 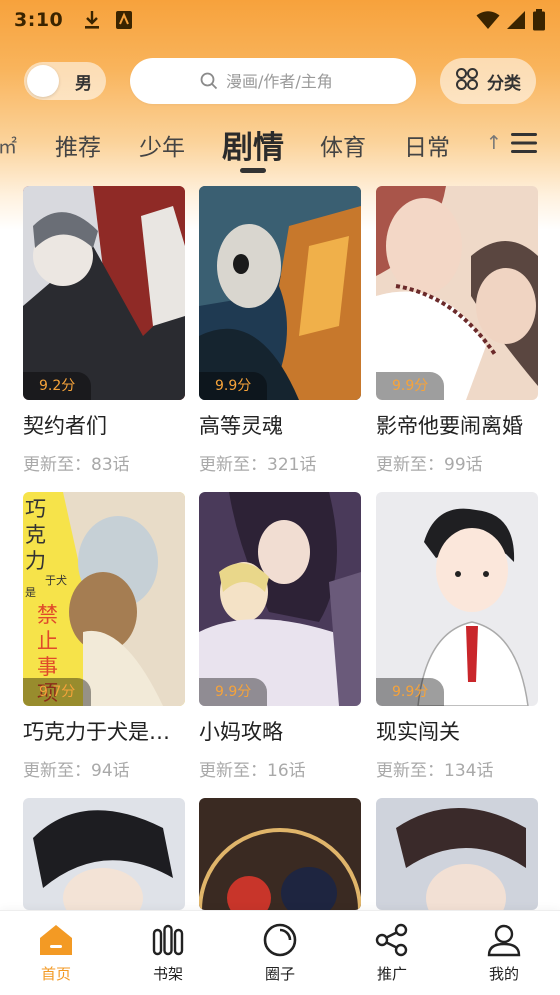 What do you see at coordinates (279, 974) in the screenshot?
I see `nav-label: 圈子` at bounding box center [279, 974].